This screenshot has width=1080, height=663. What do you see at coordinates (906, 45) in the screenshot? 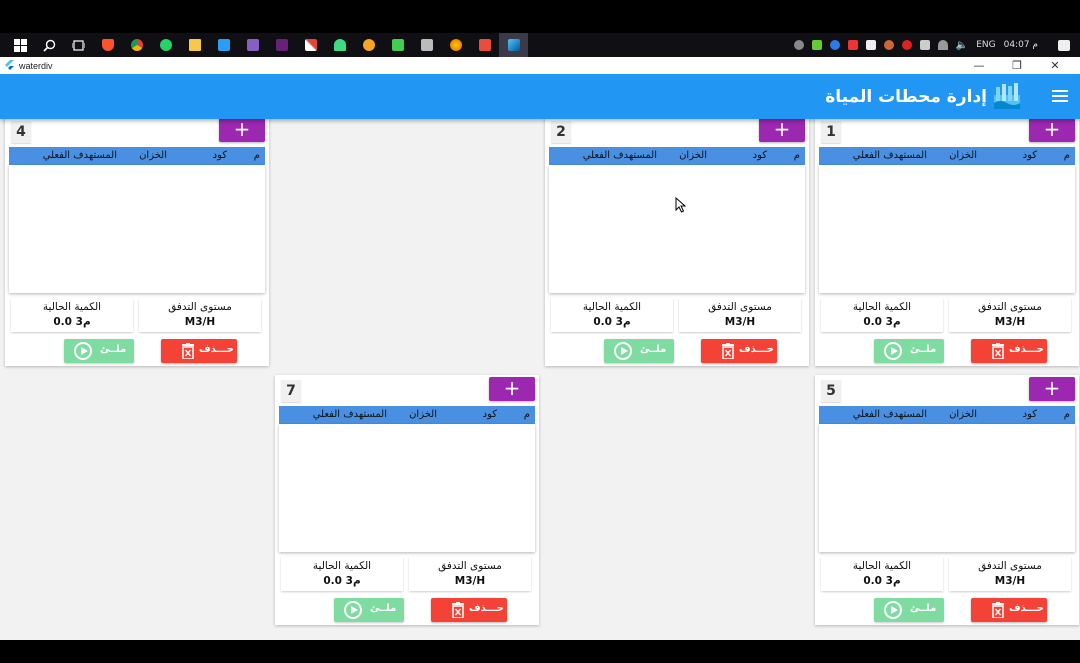
I see `antivirus-icon` at bounding box center [906, 45].